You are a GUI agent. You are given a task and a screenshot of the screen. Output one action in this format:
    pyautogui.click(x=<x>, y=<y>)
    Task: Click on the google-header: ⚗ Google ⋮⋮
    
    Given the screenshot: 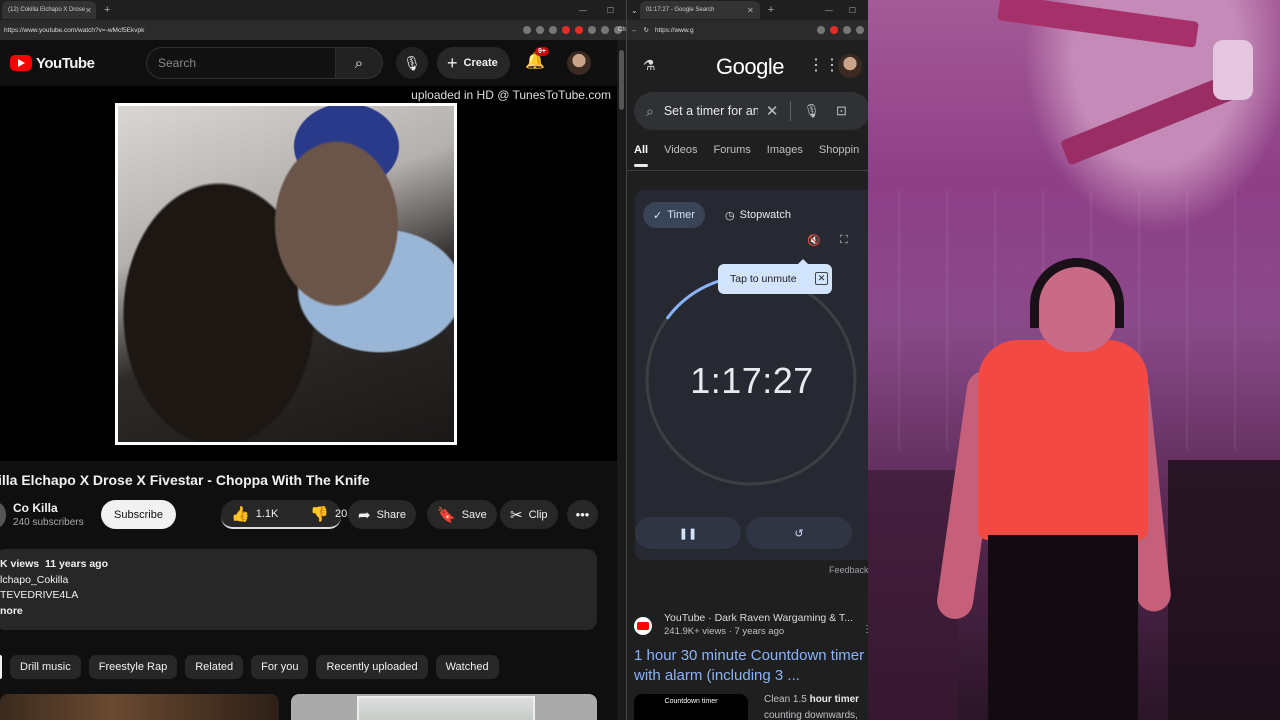 What is the action you would take?
    pyautogui.click(x=747, y=66)
    